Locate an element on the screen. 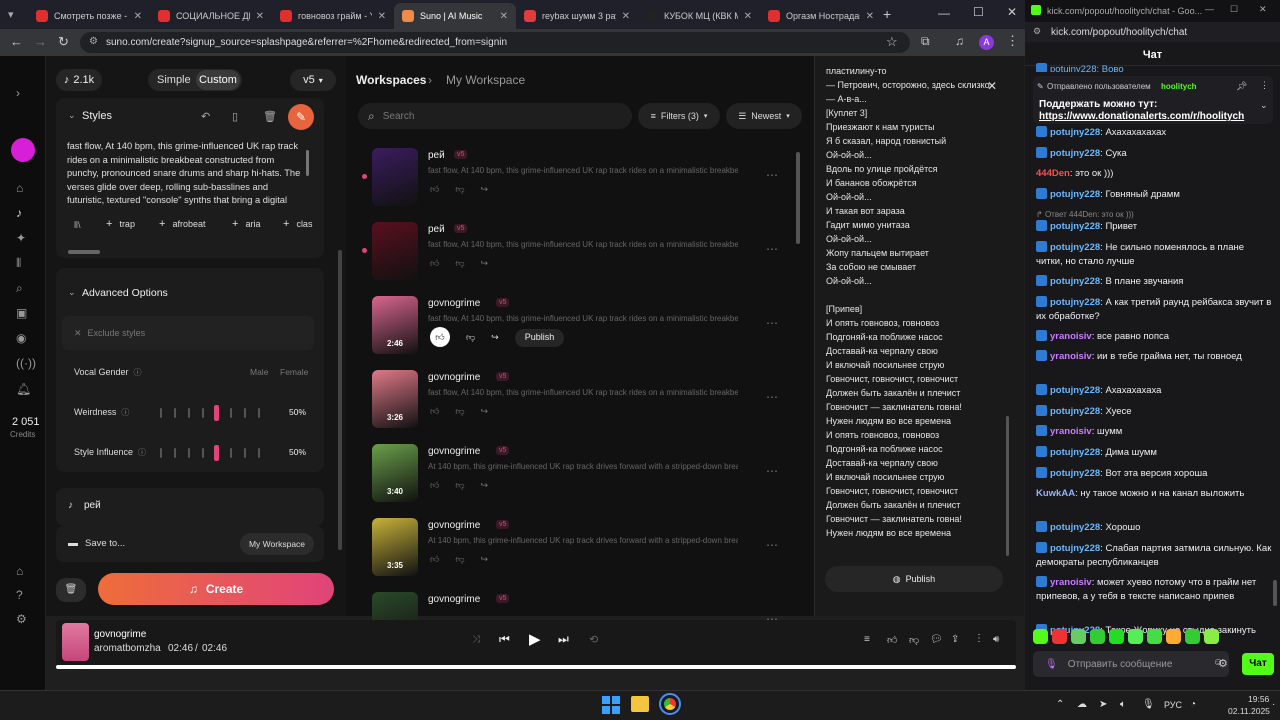  clear-form-trash-icon: 🗑︎ is located at coordinates (71, 590).